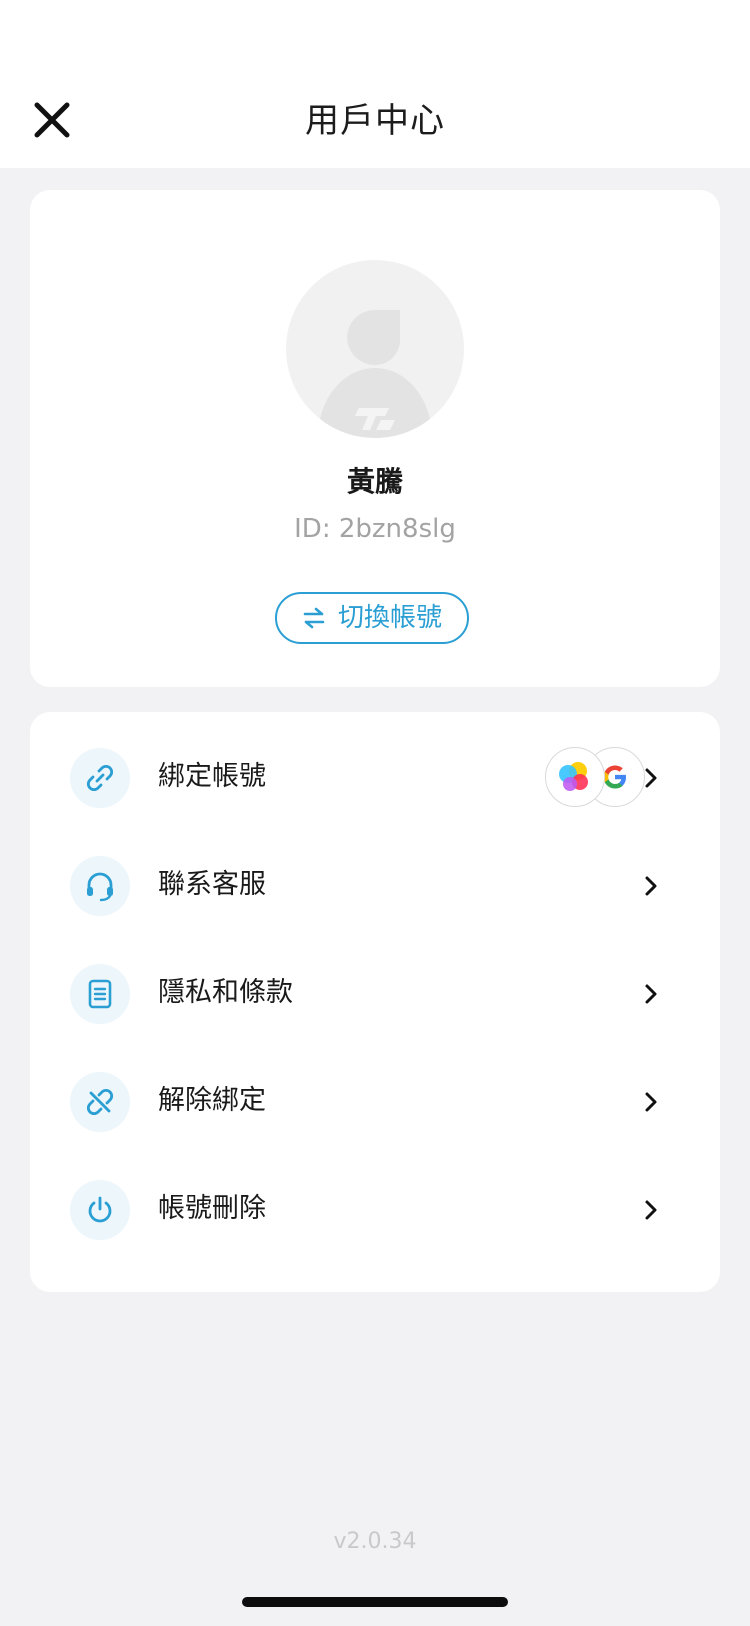 This screenshot has height=1626, width=750. What do you see at coordinates (375, 1209) in the screenshot?
I see `menu-item-delete-account: 帳號刪除` at bounding box center [375, 1209].